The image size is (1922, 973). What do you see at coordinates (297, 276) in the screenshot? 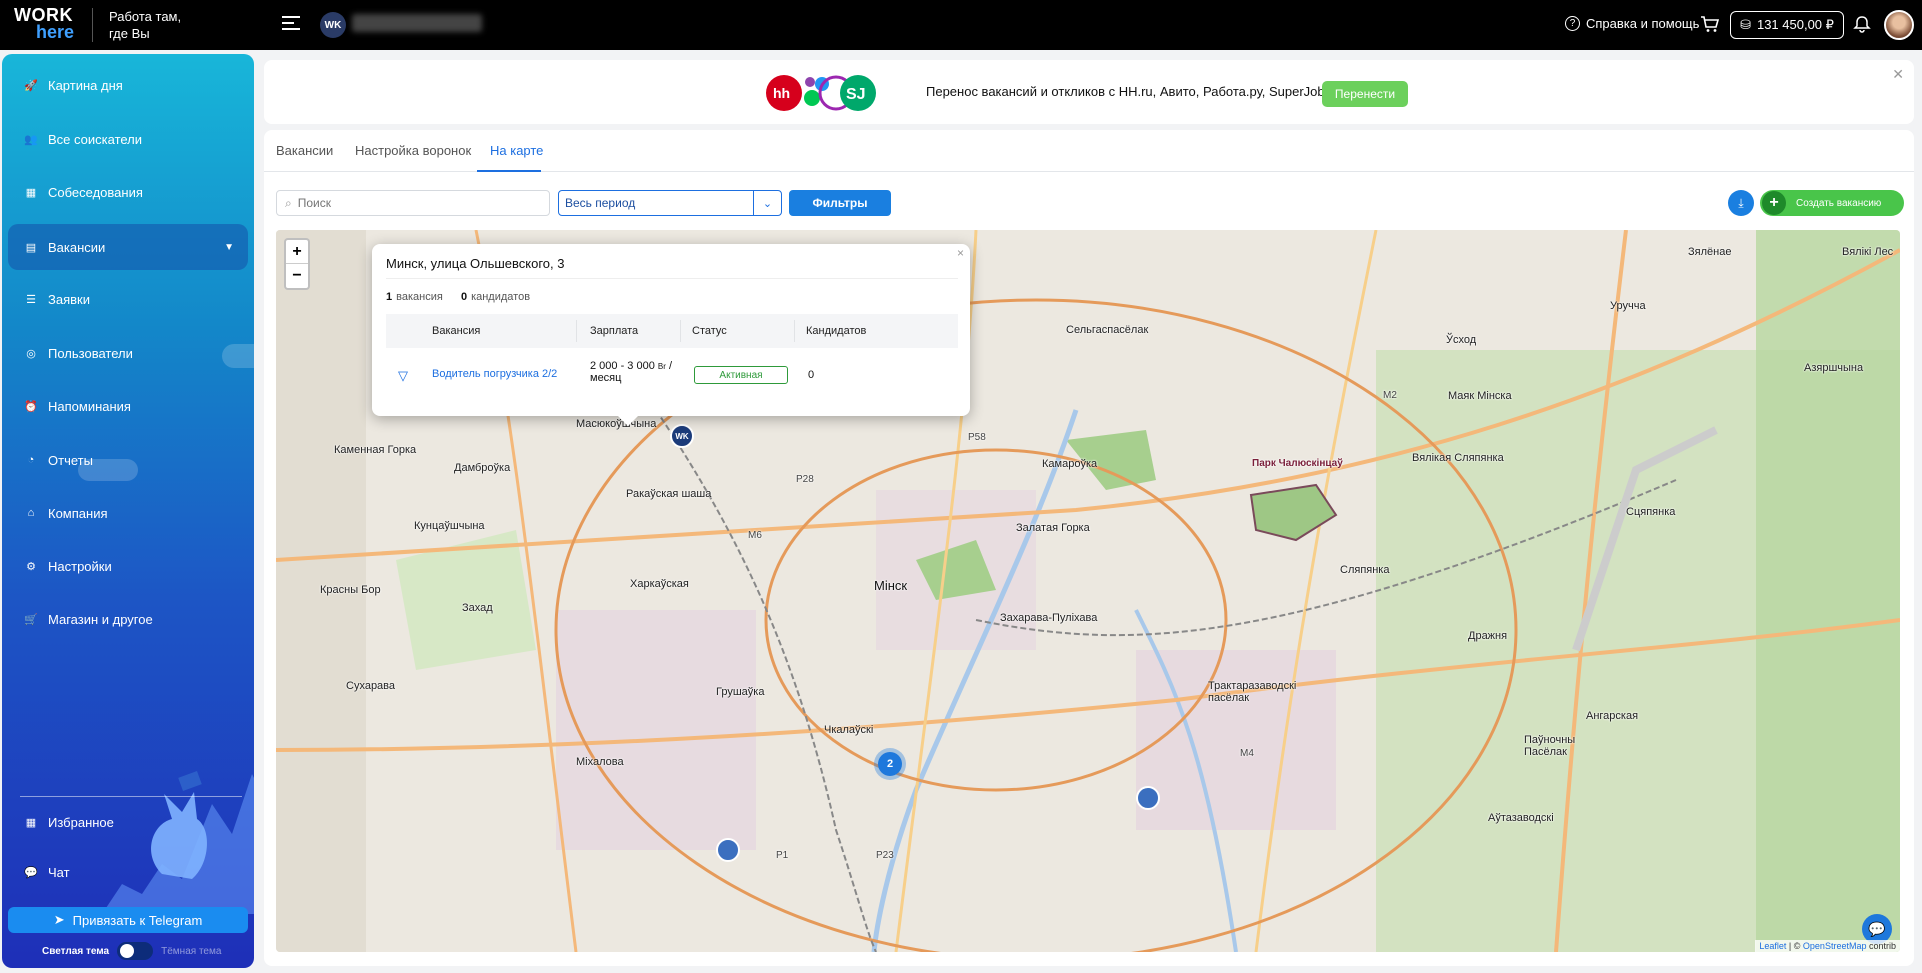
I see `zoom-out-button: −` at bounding box center [297, 276].